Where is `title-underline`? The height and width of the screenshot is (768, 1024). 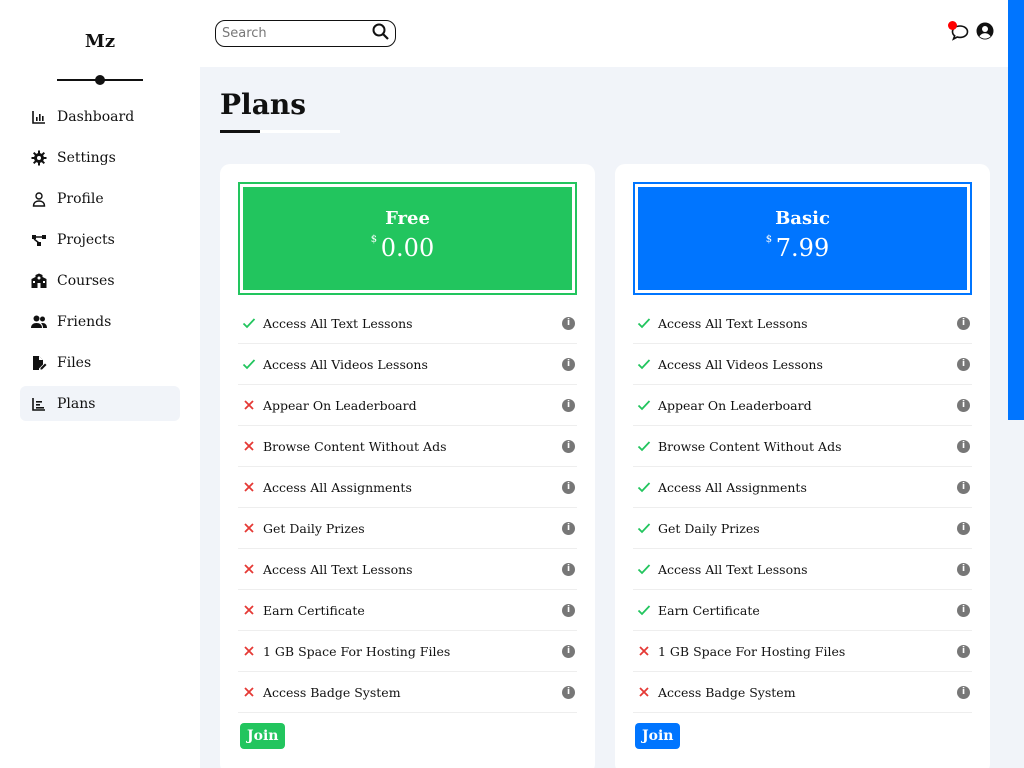 title-underline is located at coordinates (280, 131).